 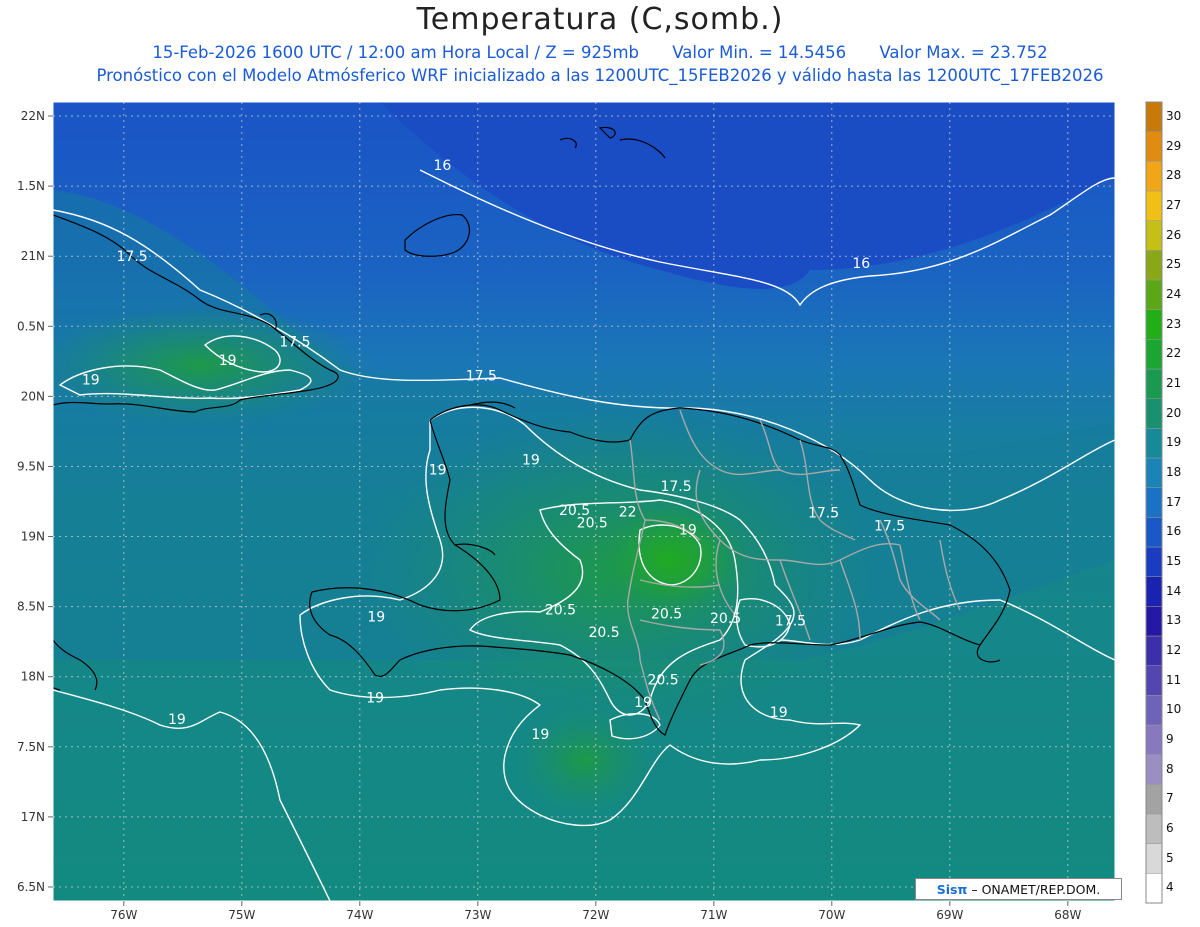 I want to click on lon-tick-label: 73W, so click(x=477, y=915).